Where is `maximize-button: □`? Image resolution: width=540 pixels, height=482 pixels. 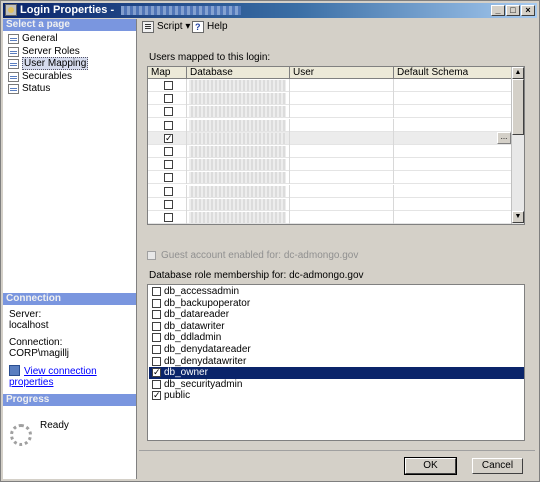 maximize-button: □ is located at coordinates (513, 10).